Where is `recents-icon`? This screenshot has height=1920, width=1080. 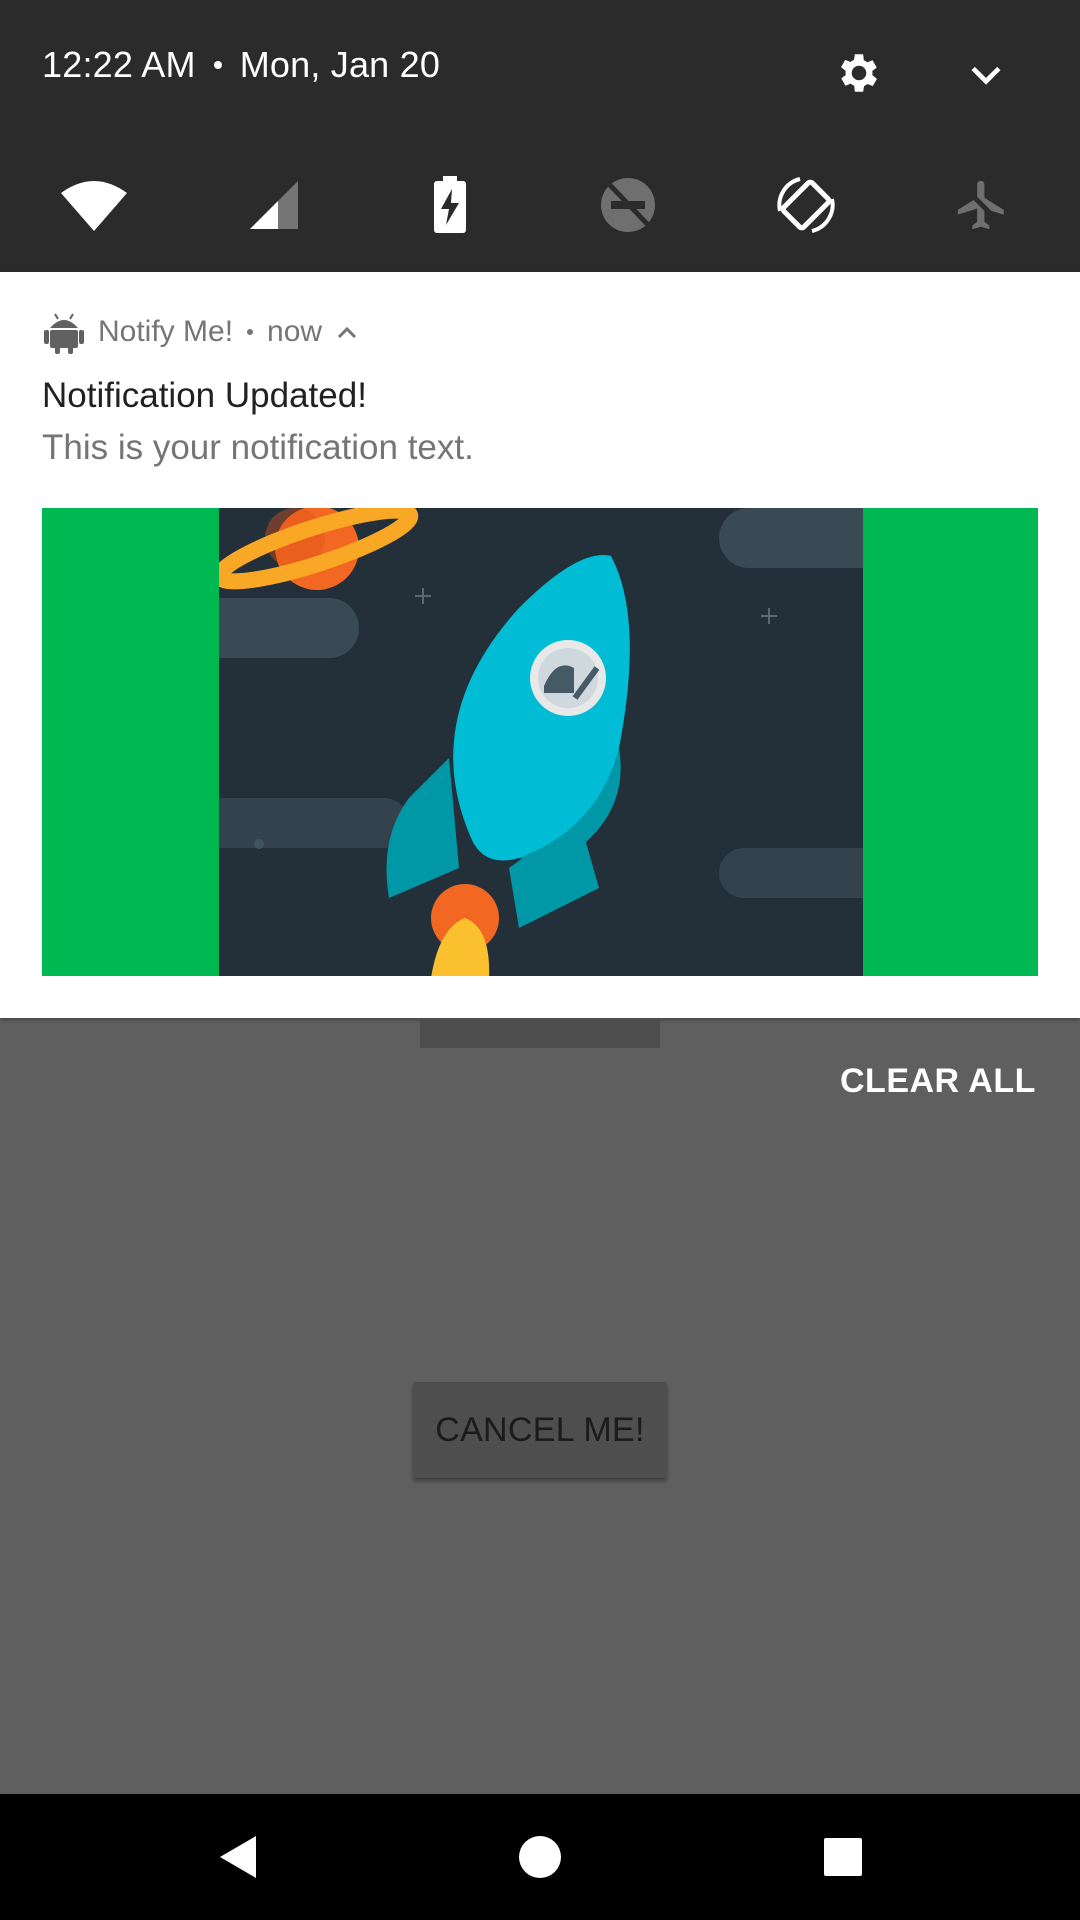 recents-icon is located at coordinates (843, 1857).